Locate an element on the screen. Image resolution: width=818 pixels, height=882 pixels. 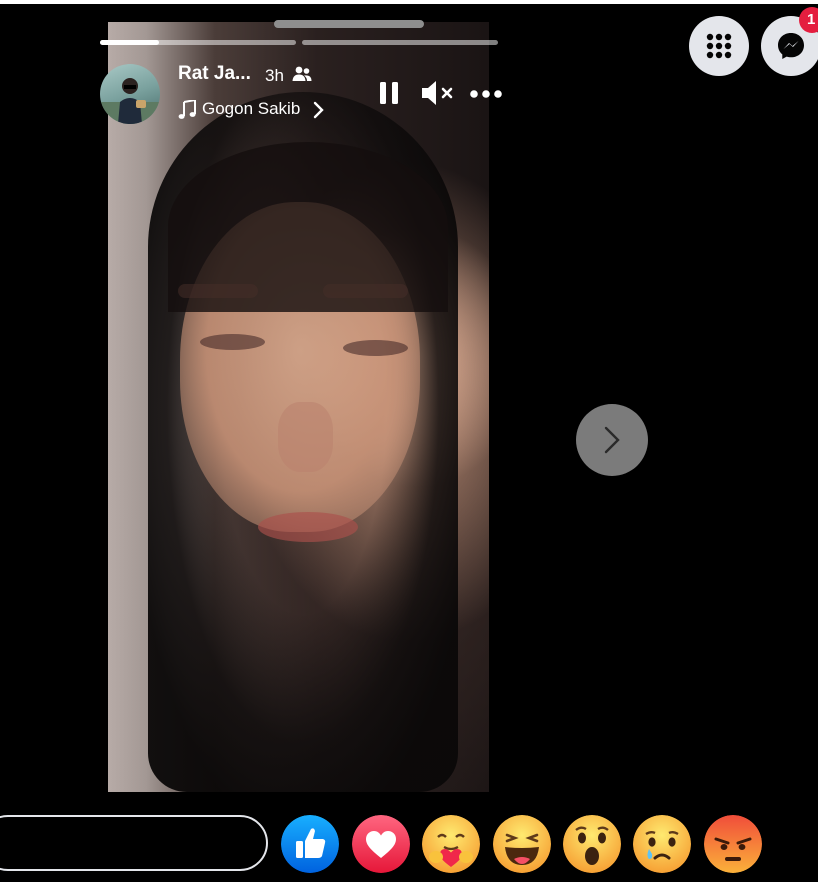
story-image-eye-right is located at coordinates (375, 348).